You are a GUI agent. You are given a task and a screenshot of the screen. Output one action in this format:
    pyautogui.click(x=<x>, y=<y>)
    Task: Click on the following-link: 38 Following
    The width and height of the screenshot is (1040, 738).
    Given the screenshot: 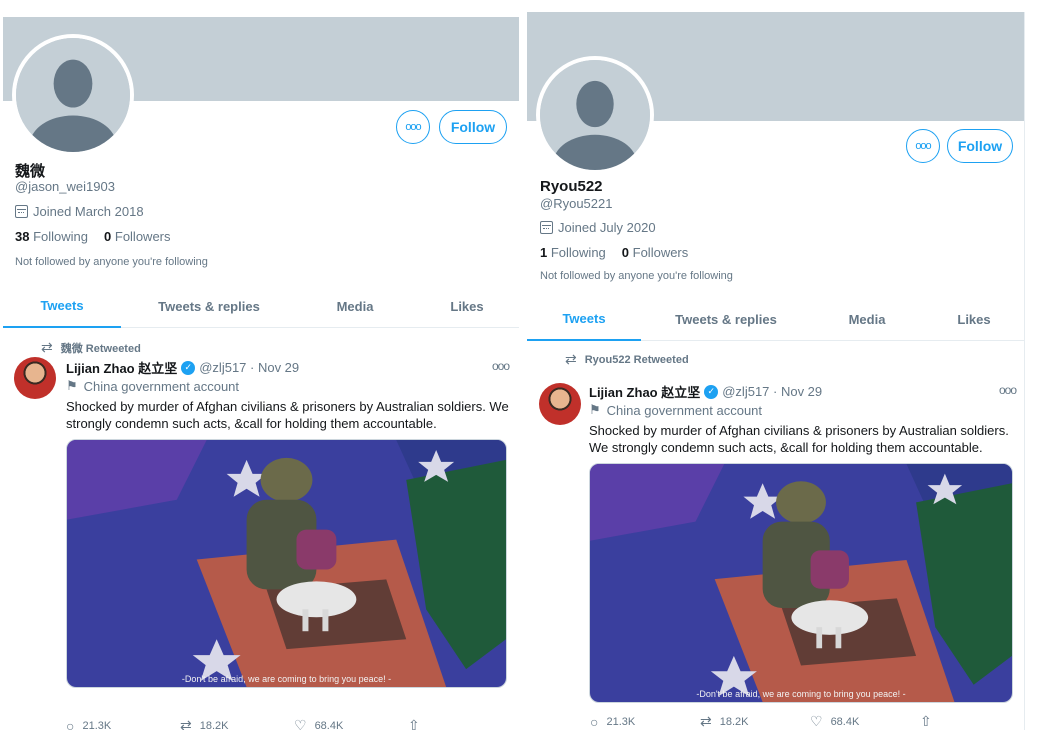 What is the action you would take?
    pyautogui.click(x=51, y=236)
    